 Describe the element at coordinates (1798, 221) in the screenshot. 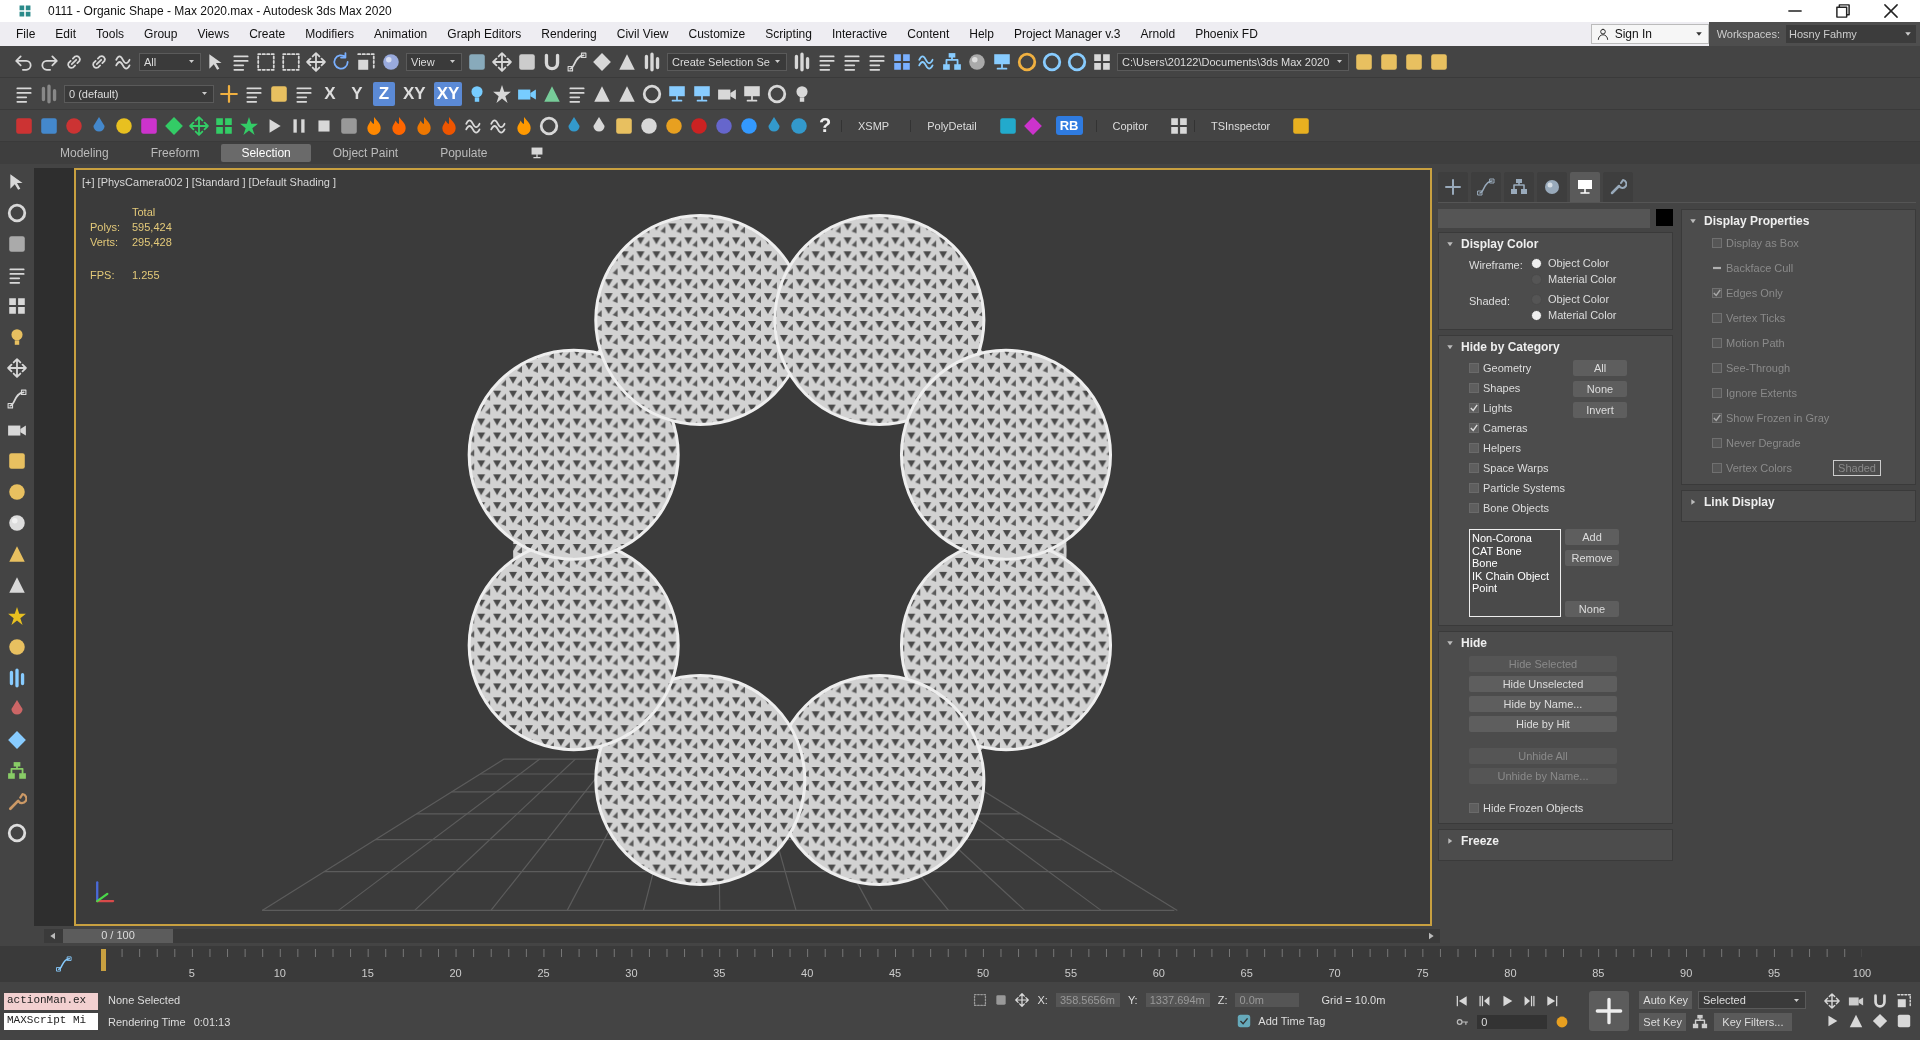

I see `rollout-header: Display Properties` at that location.